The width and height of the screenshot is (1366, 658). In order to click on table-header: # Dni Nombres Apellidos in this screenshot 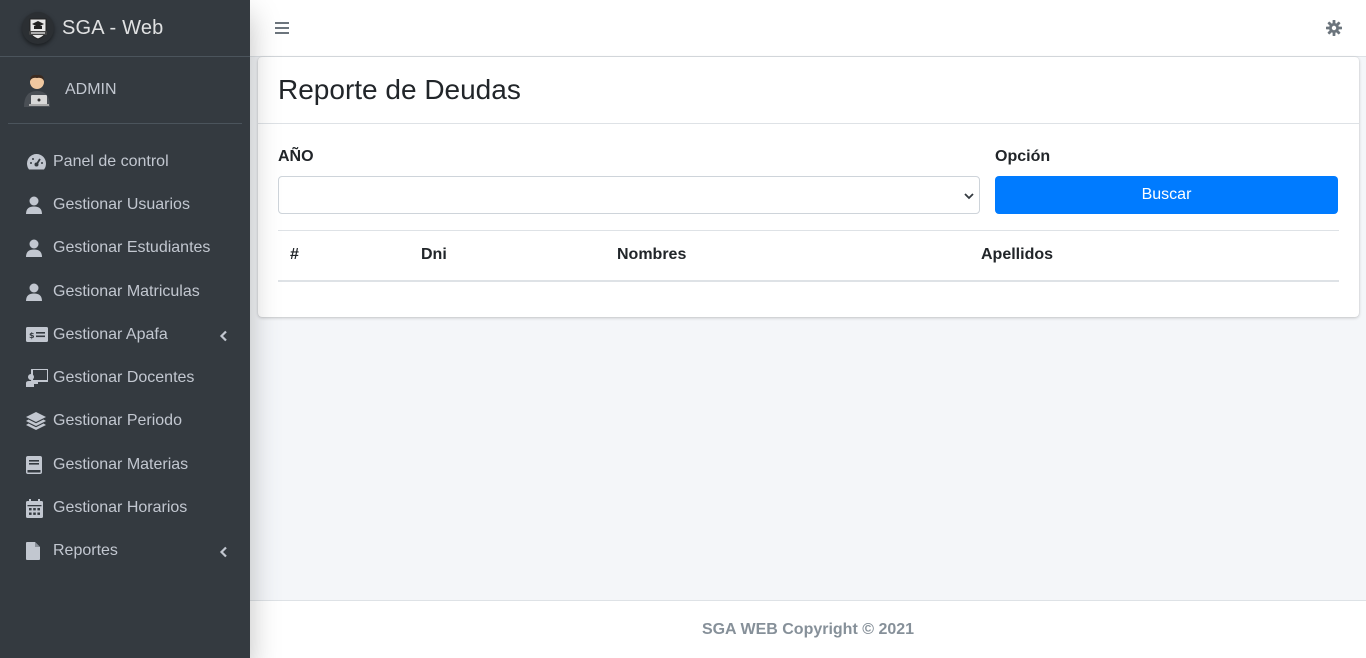, I will do `click(808, 256)`.